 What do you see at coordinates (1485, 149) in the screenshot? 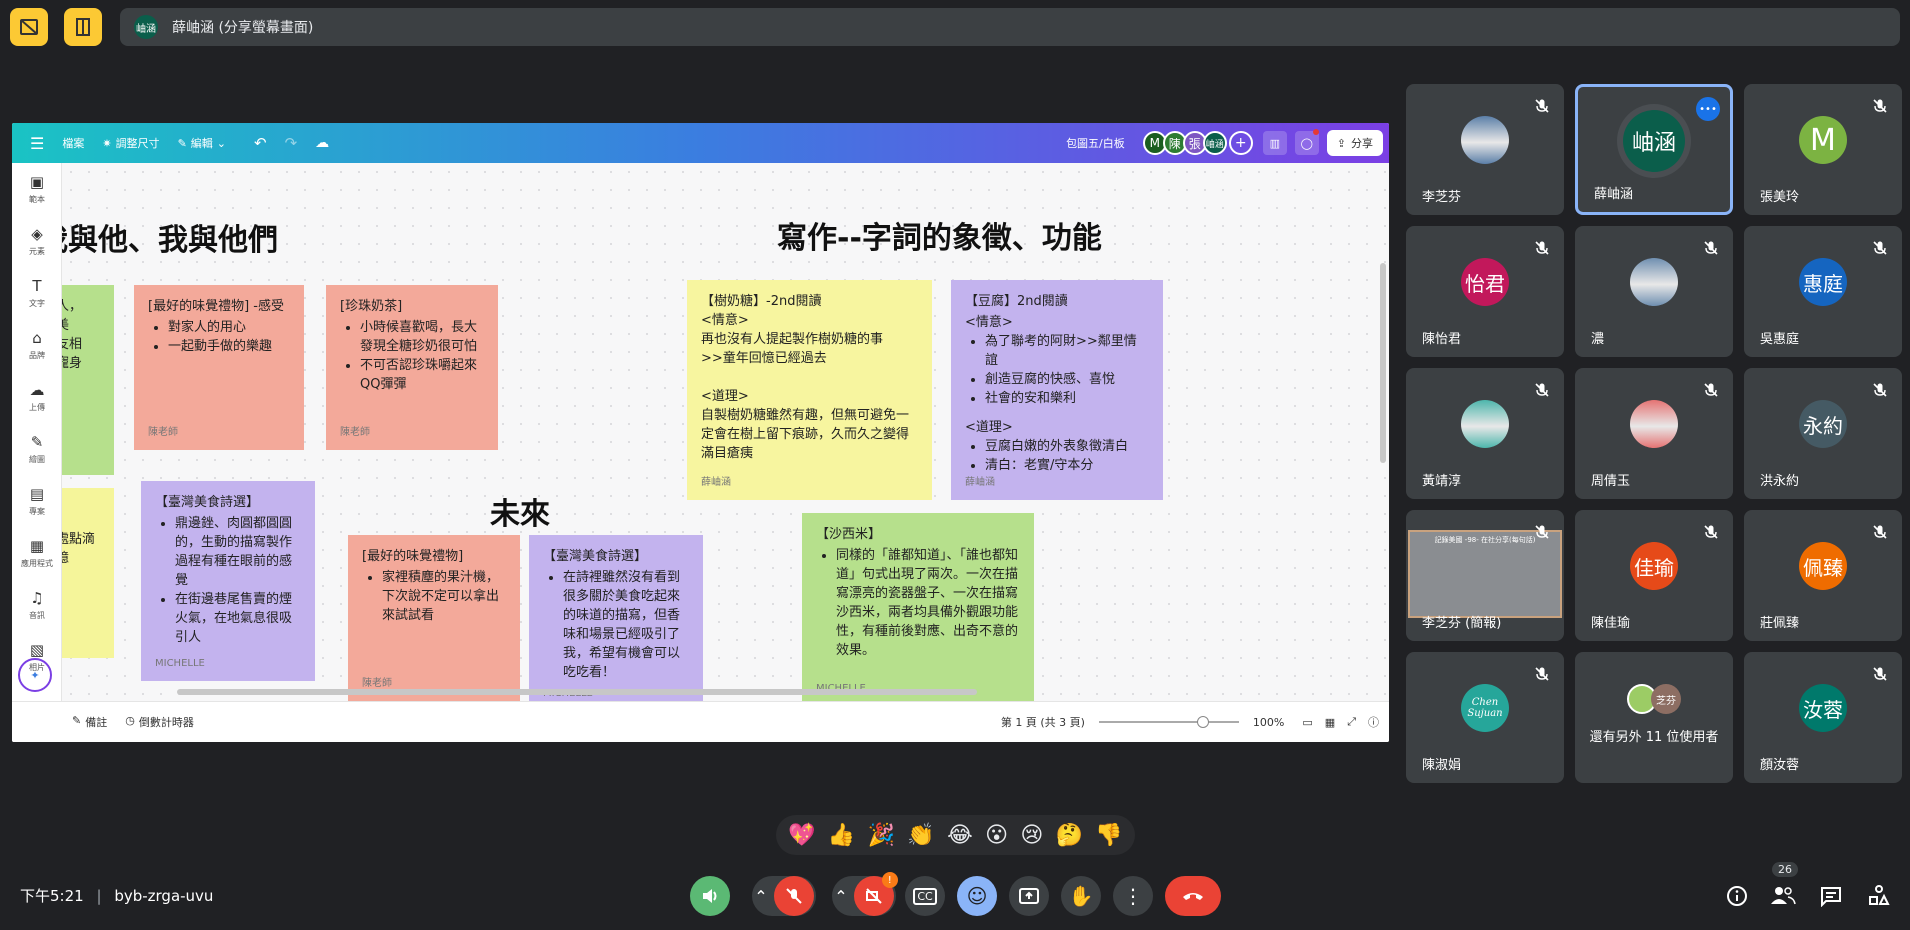
I see `participant-tile: 李芝芬` at bounding box center [1485, 149].